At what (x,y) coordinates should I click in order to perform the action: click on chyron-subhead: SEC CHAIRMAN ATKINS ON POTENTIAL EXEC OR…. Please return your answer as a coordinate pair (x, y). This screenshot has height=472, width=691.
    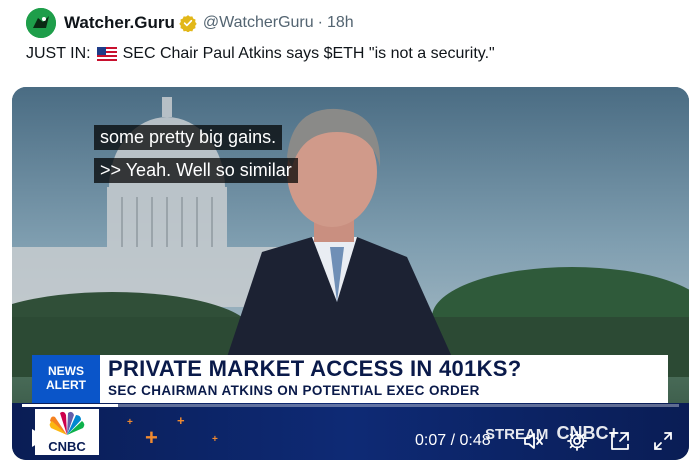
    Looking at the image, I should click on (294, 390).